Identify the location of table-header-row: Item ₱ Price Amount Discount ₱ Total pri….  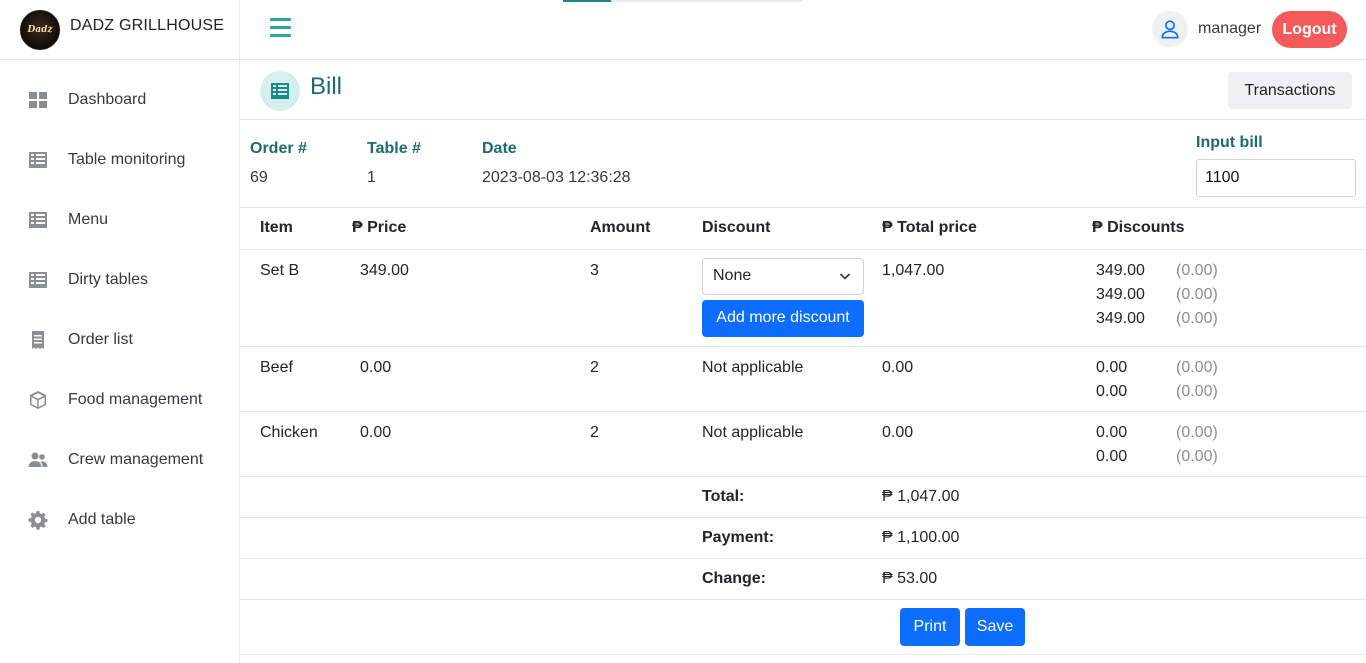
(803, 229).